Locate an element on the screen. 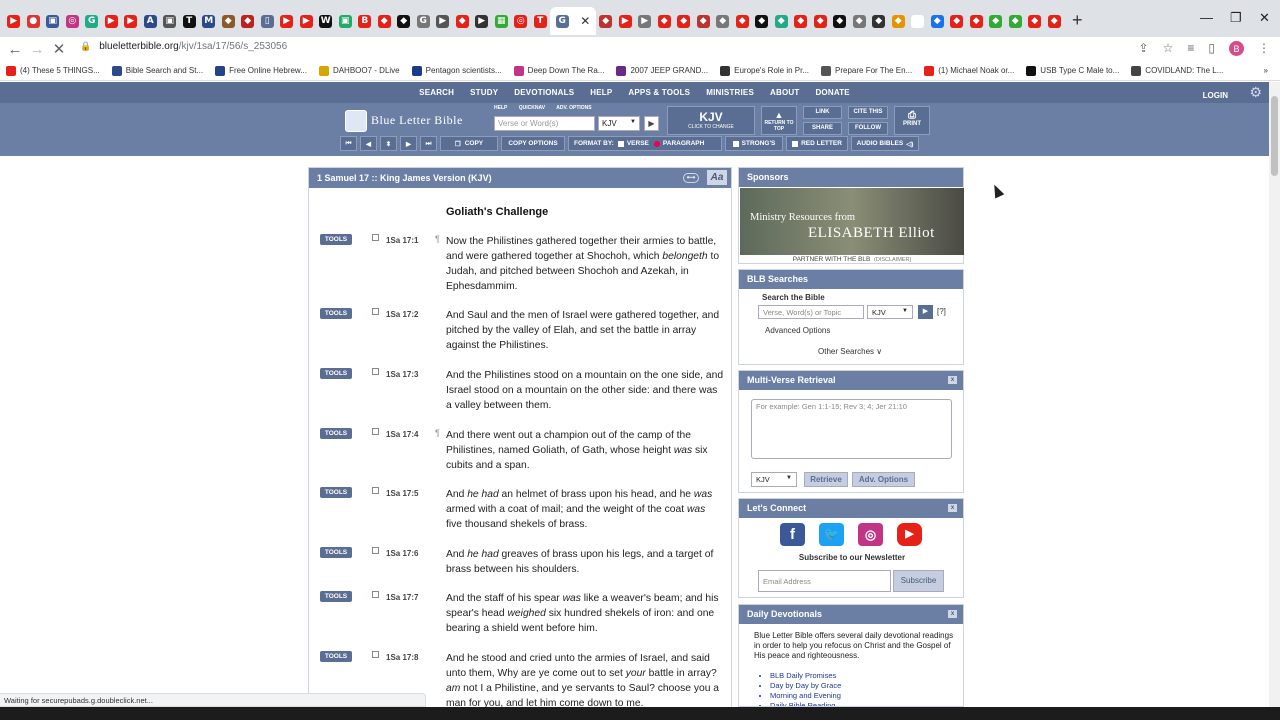 This screenshot has height=720, width=1280. verse-reference: 1Sa 17:1 is located at coordinates (402, 240).